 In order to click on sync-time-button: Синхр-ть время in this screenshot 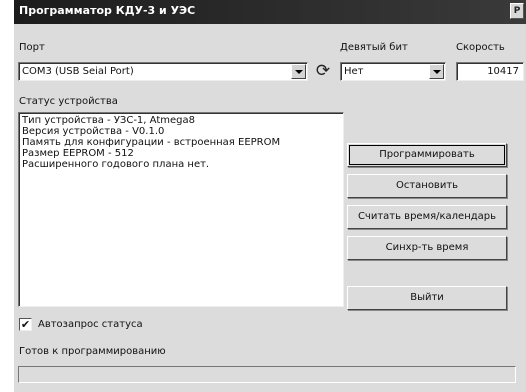, I will do `click(427, 248)`.